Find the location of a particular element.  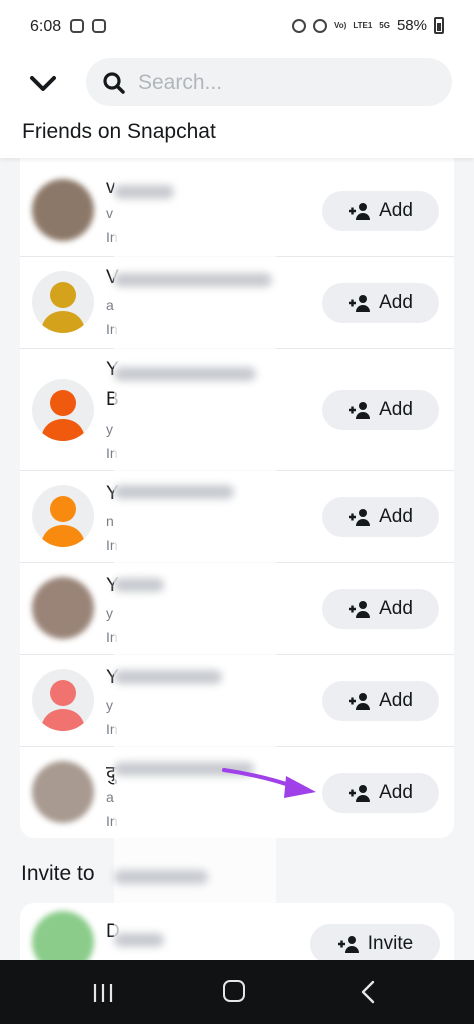

battery-percent: 58% is located at coordinates (411, 25).